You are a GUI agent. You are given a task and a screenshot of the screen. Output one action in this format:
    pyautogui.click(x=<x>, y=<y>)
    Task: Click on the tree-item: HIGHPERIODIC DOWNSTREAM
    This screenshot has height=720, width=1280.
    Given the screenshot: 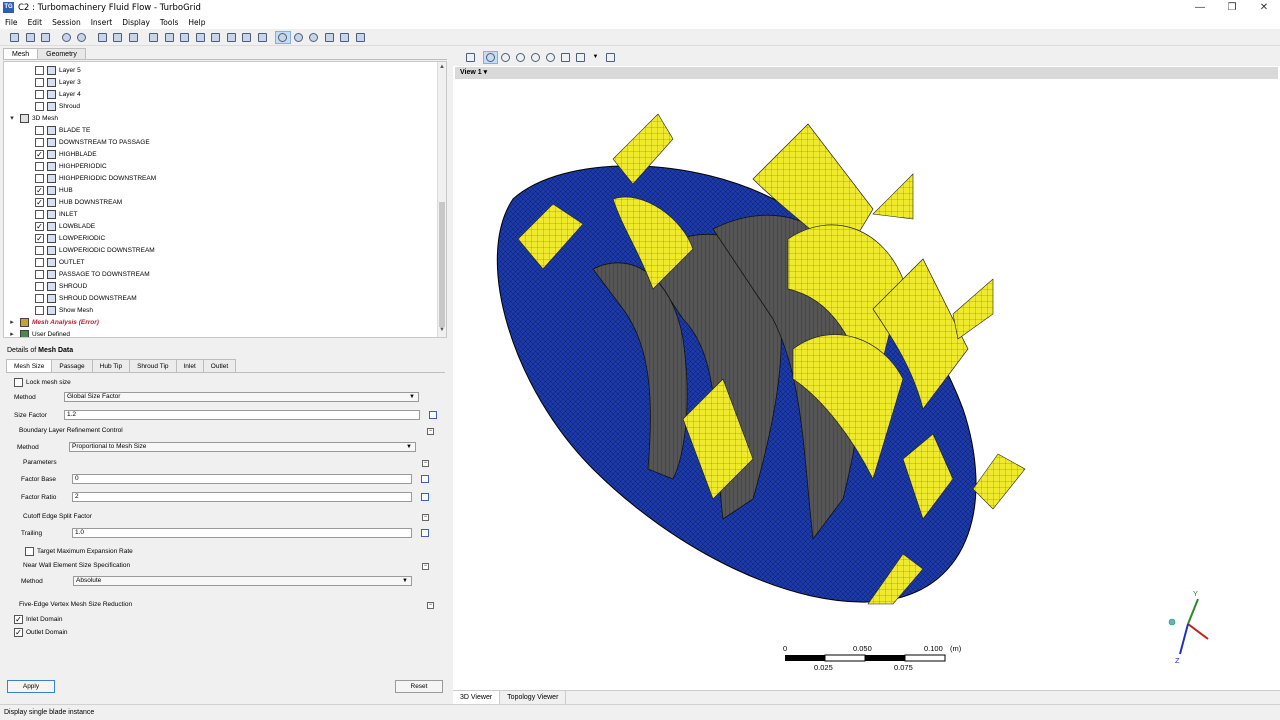 What is the action you would take?
    pyautogui.click(x=95, y=178)
    